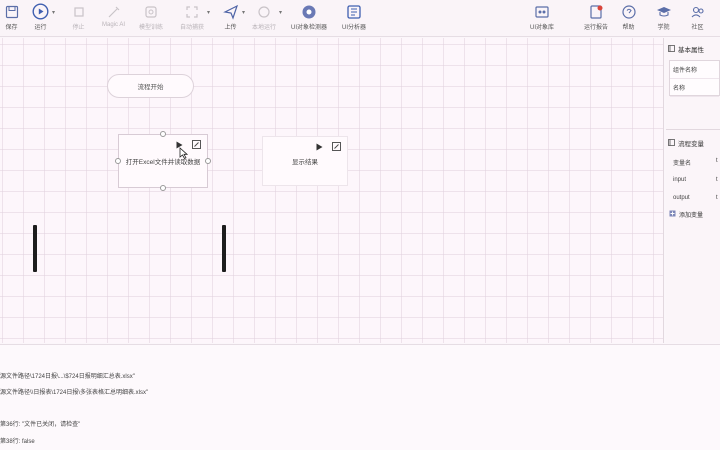 This screenshot has height=450, width=720. I want to click on object-library-button: UI对象库, so click(542, 18).